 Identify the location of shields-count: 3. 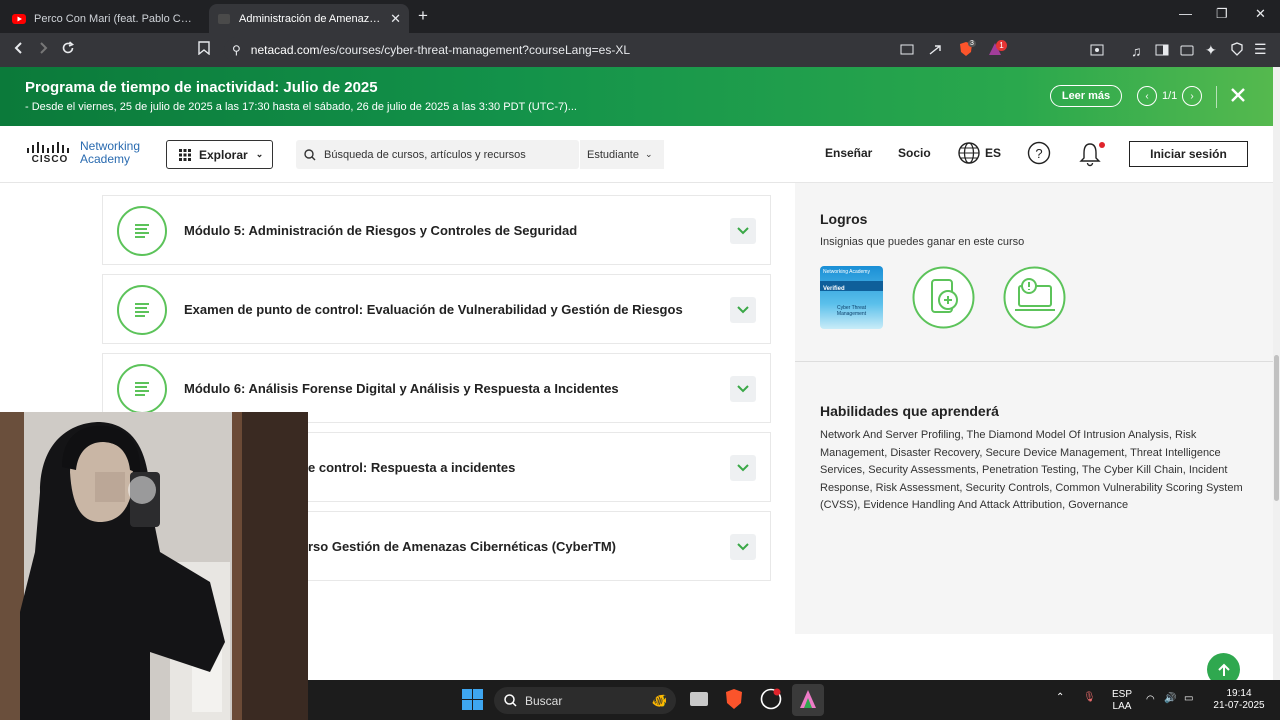
(972, 43).